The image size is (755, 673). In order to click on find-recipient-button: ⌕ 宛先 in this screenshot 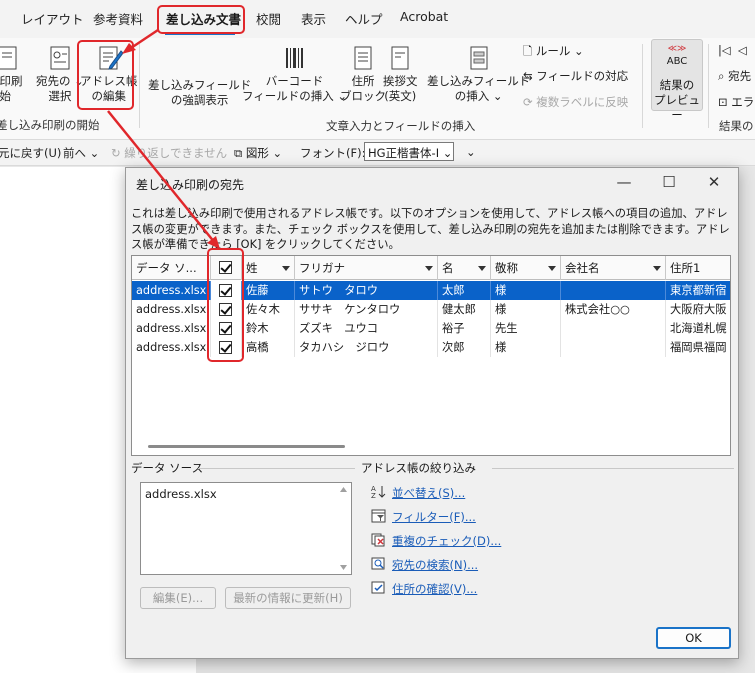, I will do `click(734, 76)`.